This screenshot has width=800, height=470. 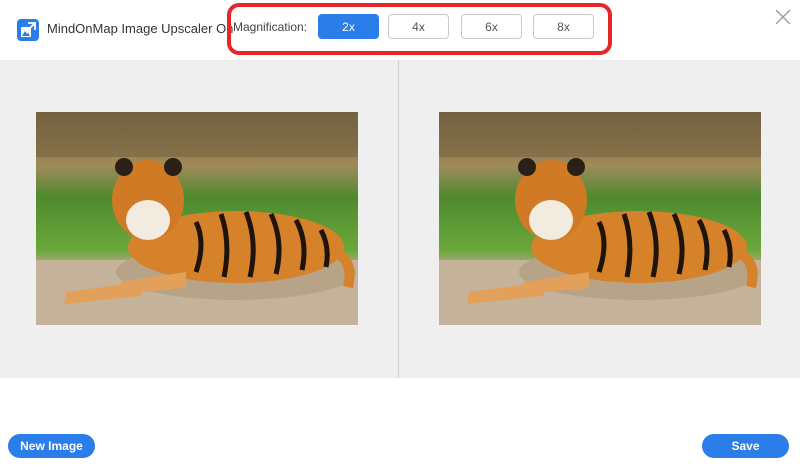 I want to click on magnification-label: Magnification:, so click(x=271, y=27).